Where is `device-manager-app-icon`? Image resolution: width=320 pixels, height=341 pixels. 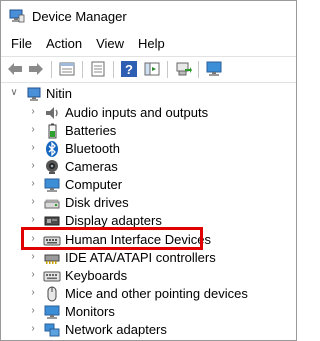
device-manager-app-icon is located at coordinates (17, 16).